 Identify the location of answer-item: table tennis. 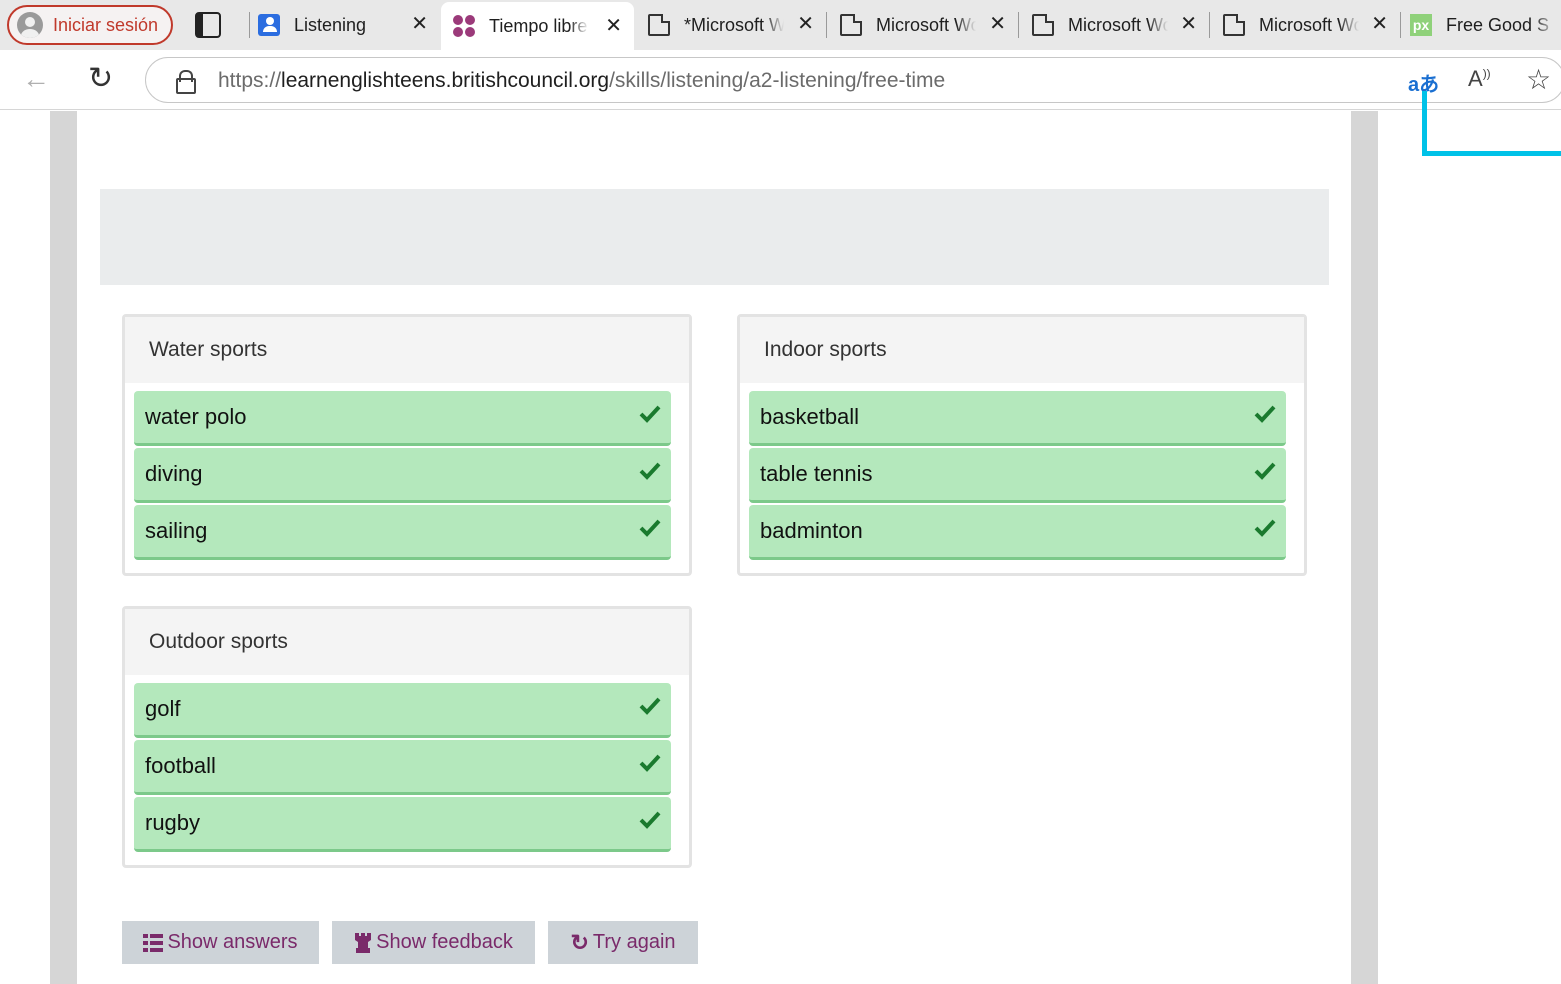
(1017, 475).